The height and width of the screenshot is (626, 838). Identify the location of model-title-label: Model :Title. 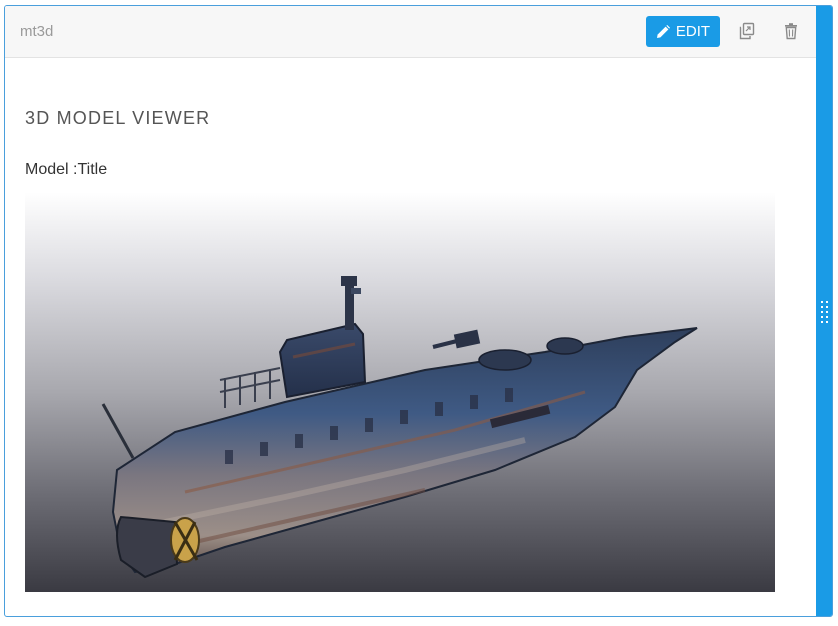
(66, 169).